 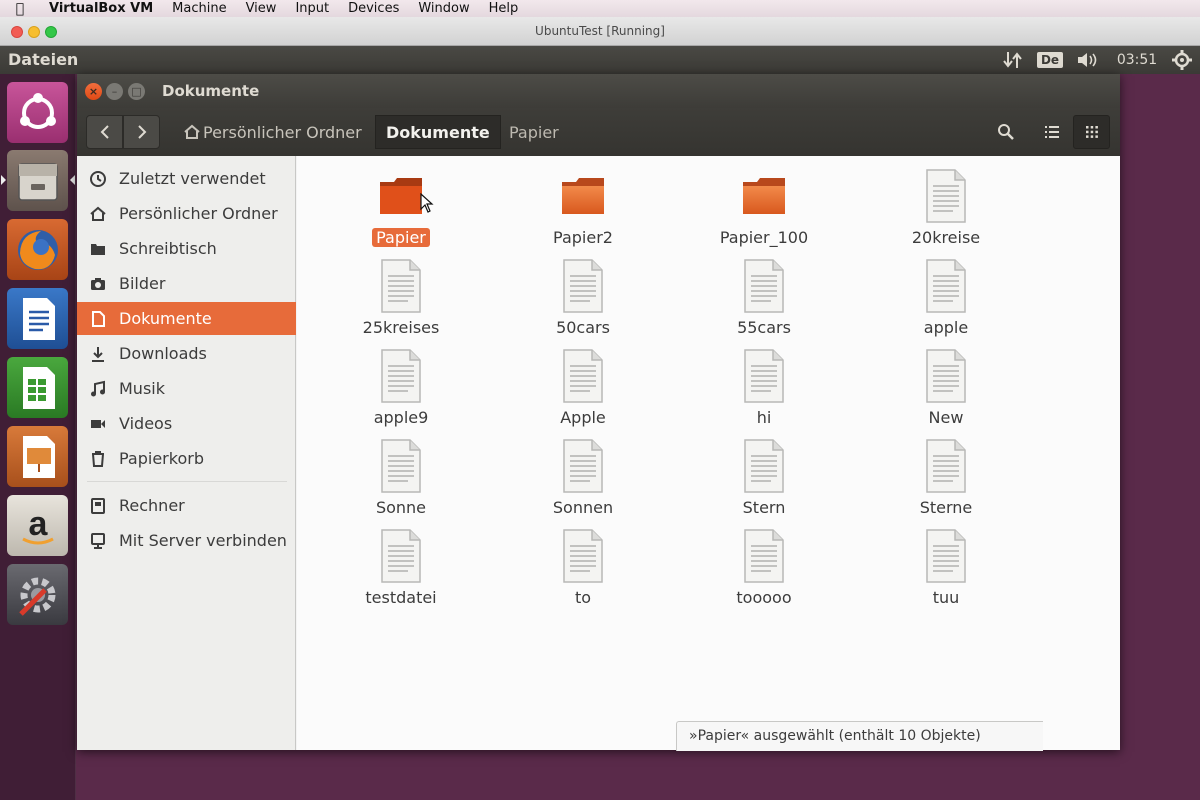 I want to click on sidebar-item-videos: Videos, so click(x=186, y=423).